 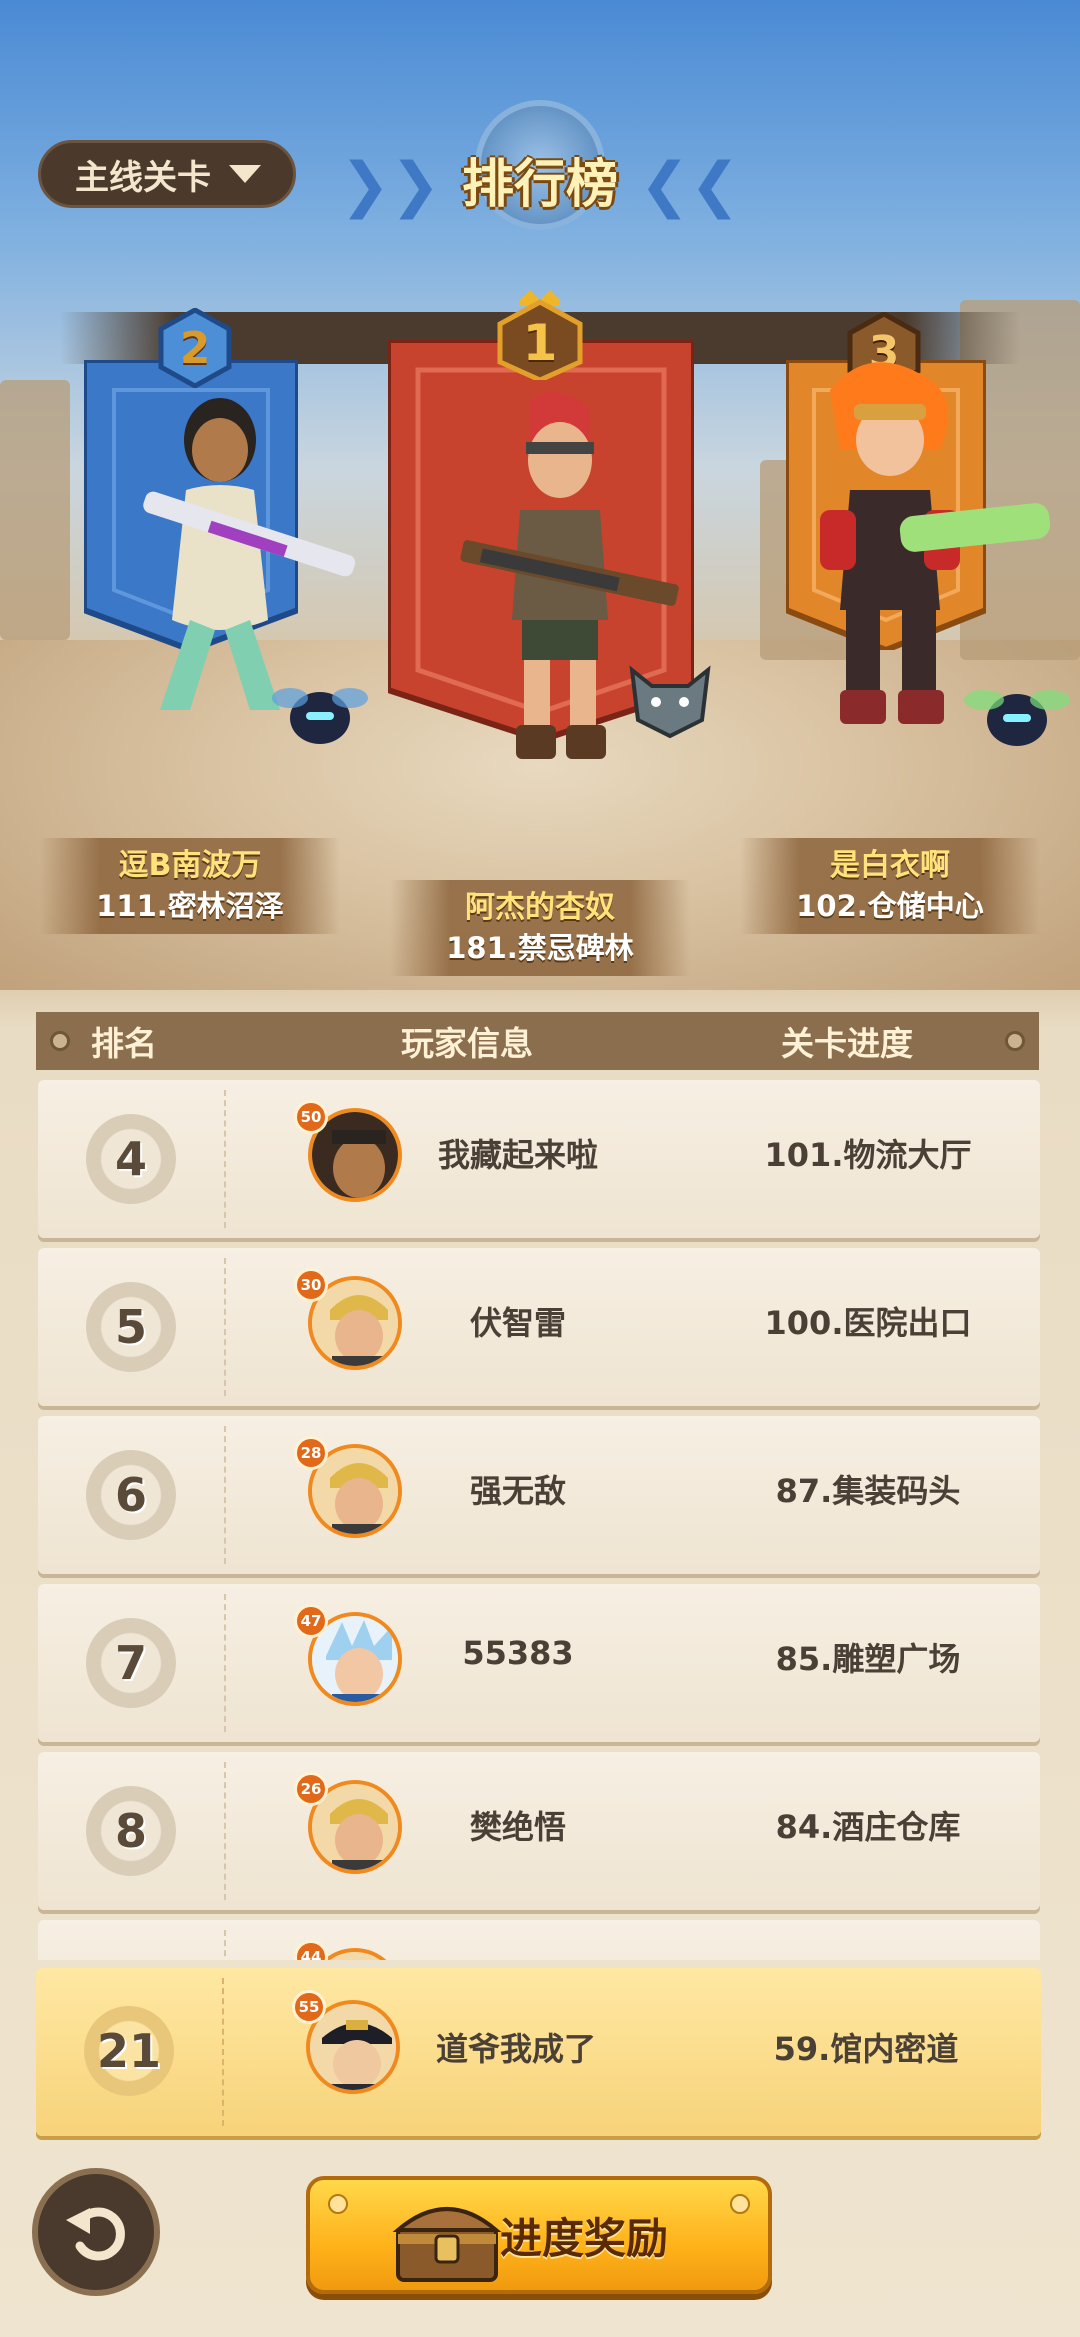 I want to click on row-rank: 7, so click(x=130, y=1663).